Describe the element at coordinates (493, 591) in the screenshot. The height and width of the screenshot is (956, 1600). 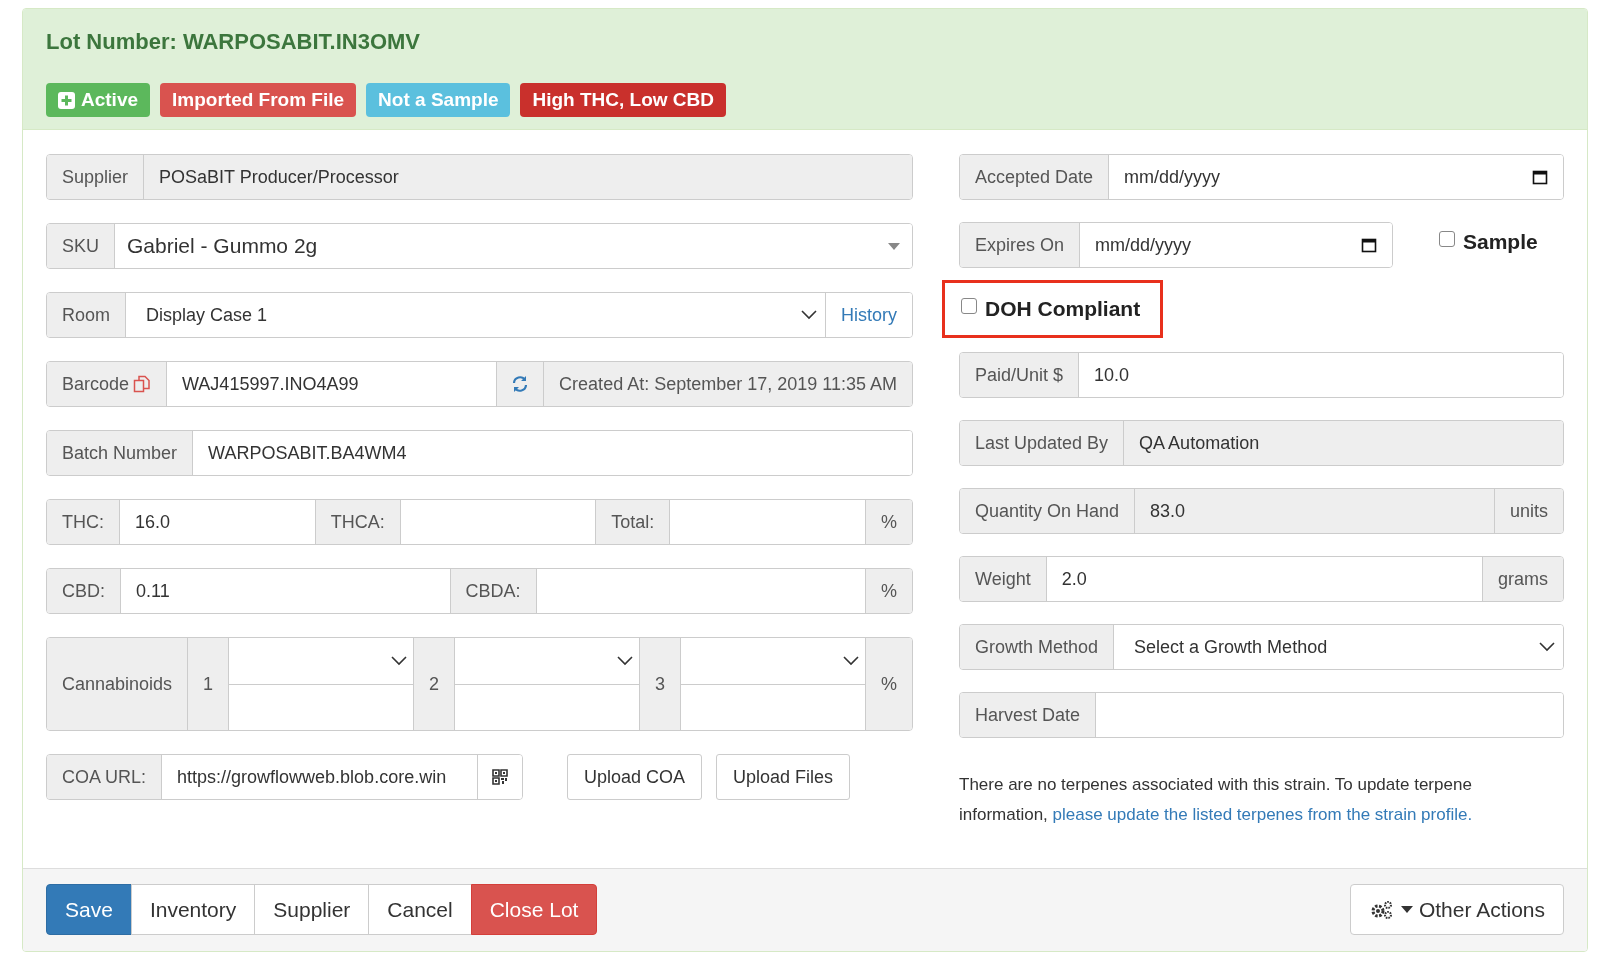
I see `input-label: CBDA:` at that location.